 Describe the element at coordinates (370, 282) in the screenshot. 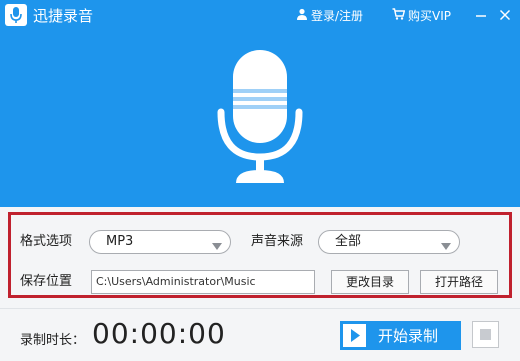

I see `change-directory-button: 更改目录` at that location.